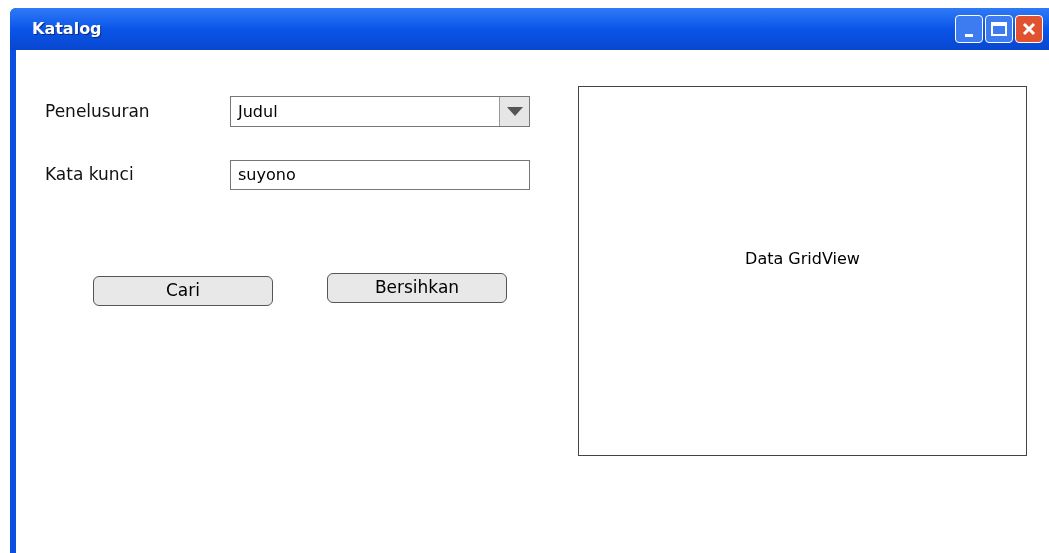  What do you see at coordinates (969, 29) in the screenshot?
I see `minimize-button` at bounding box center [969, 29].